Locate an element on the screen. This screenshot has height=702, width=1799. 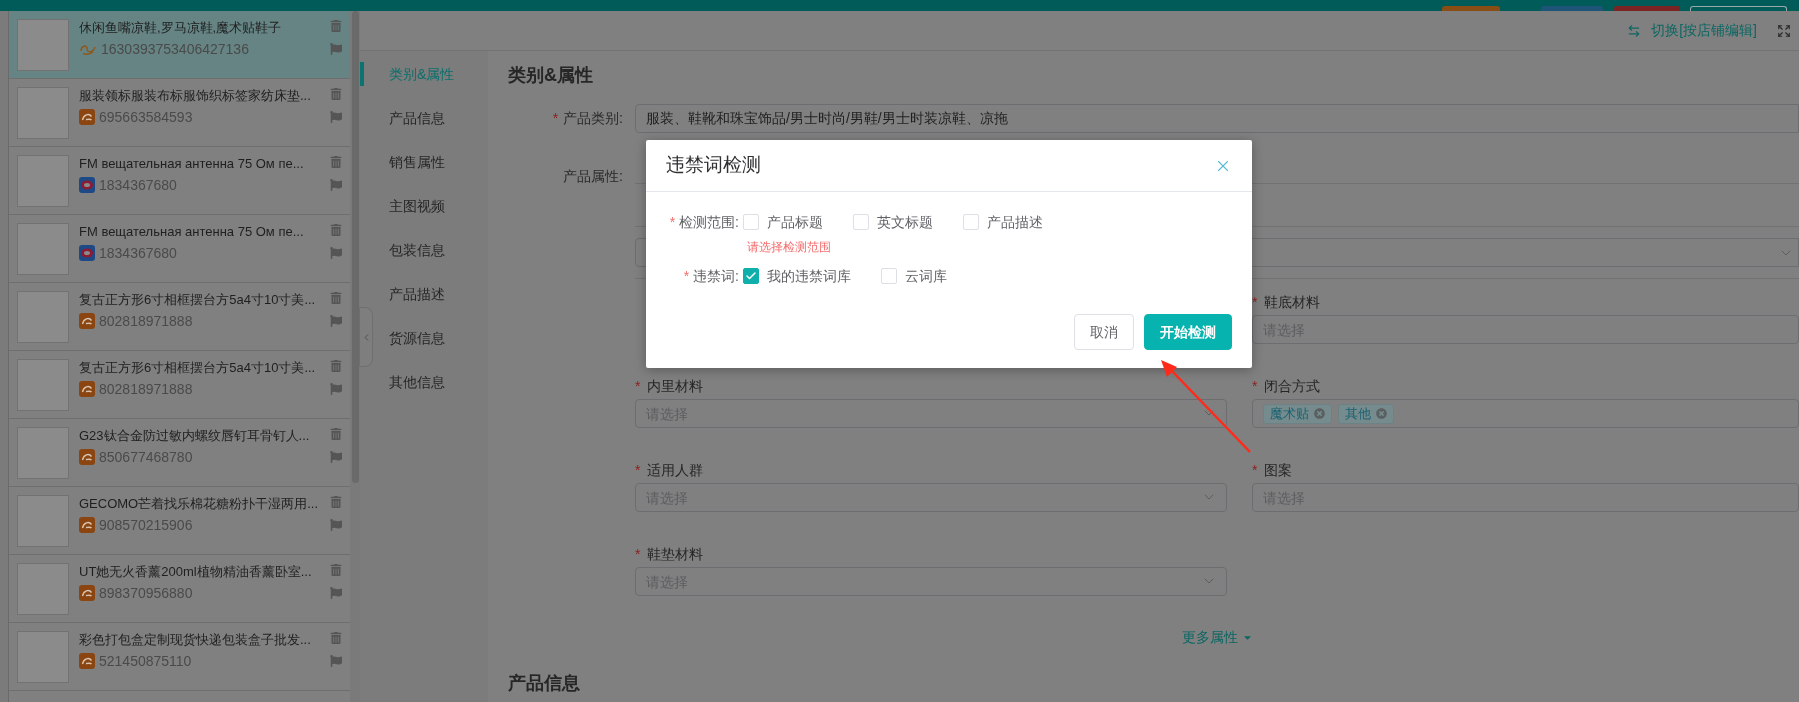
scrollbar is located at coordinates (355, 247).